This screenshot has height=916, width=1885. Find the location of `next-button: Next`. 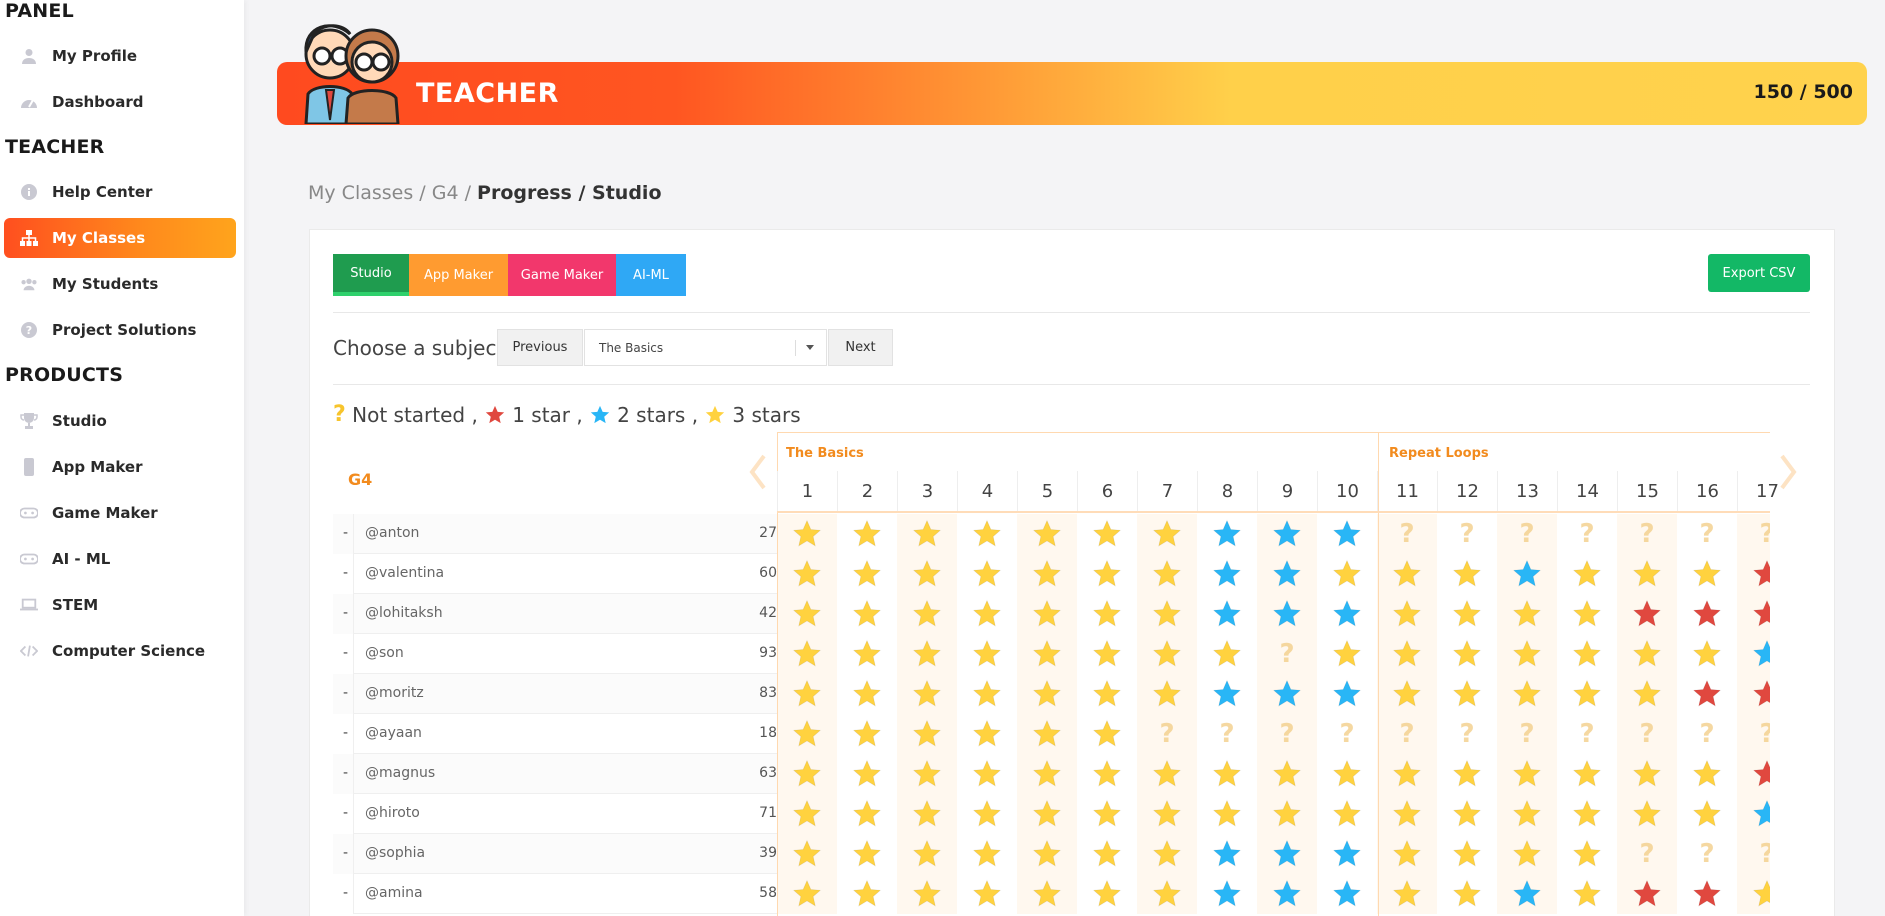

next-button: Next is located at coordinates (860, 347).